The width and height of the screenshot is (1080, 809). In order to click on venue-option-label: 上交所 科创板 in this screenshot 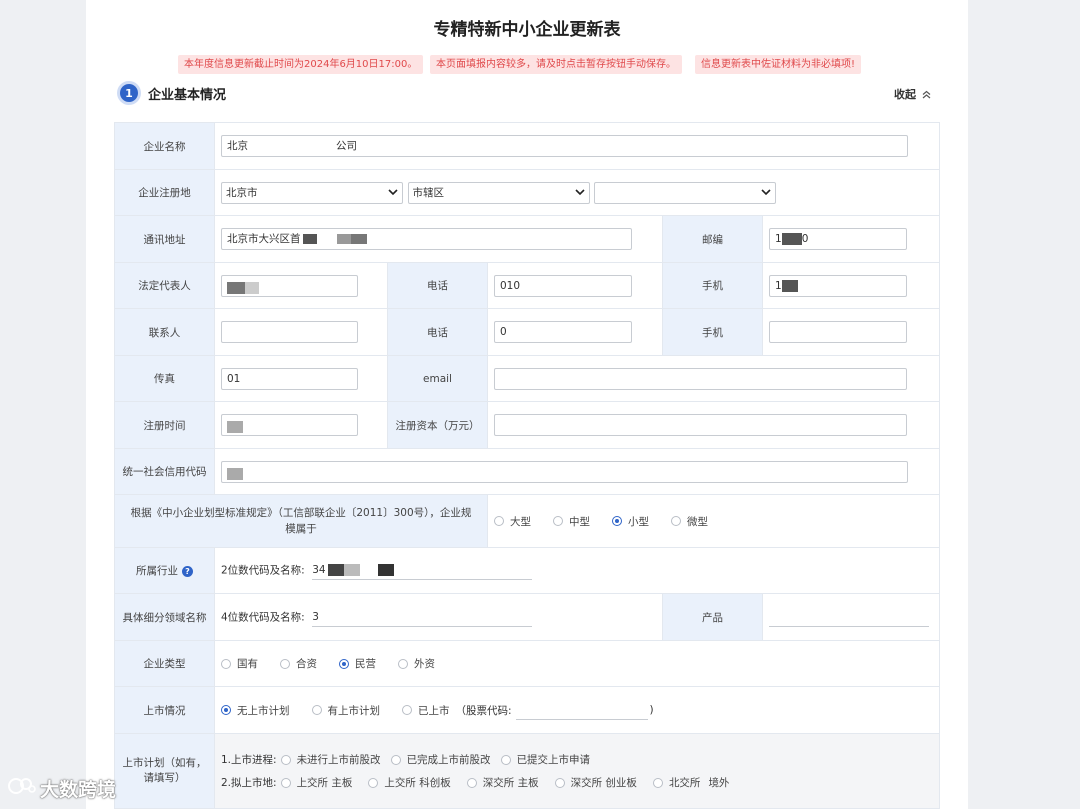, I will do `click(417, 783)`.